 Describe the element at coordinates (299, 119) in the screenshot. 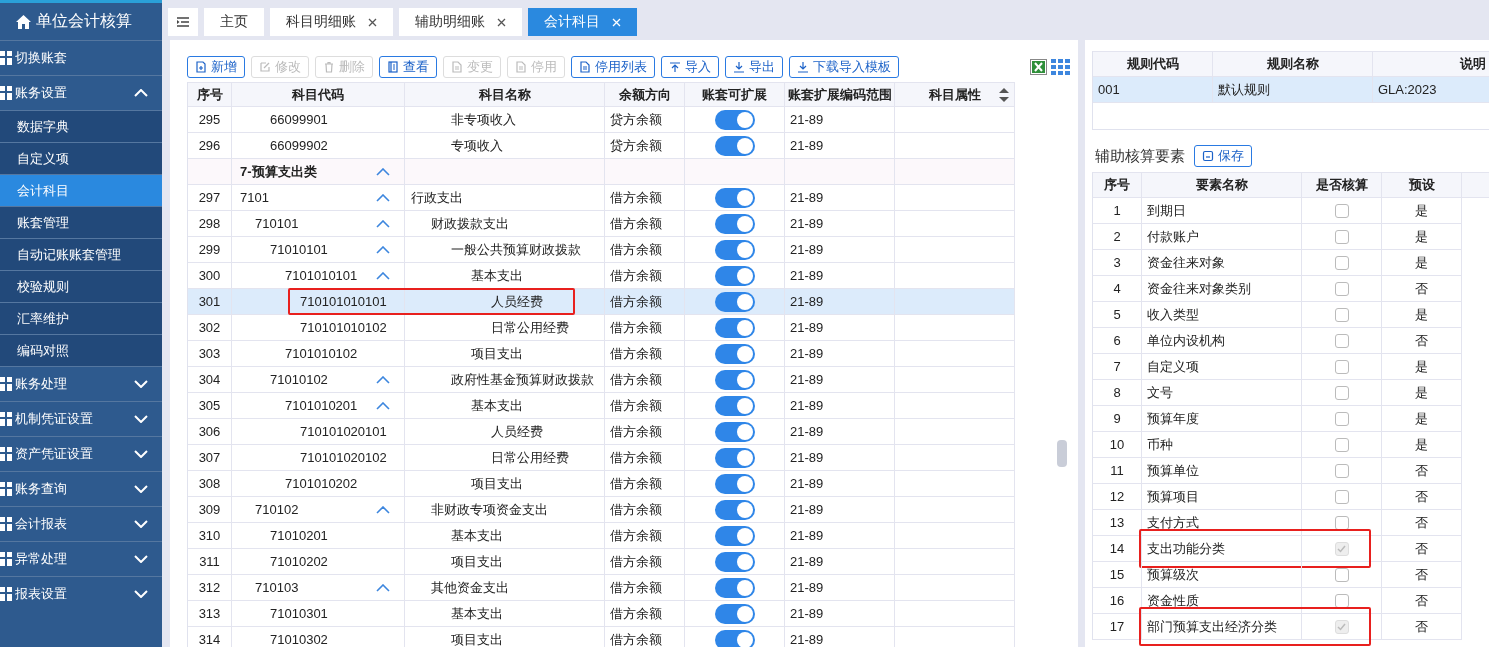

I see `table-cell: 66099901` at that location.